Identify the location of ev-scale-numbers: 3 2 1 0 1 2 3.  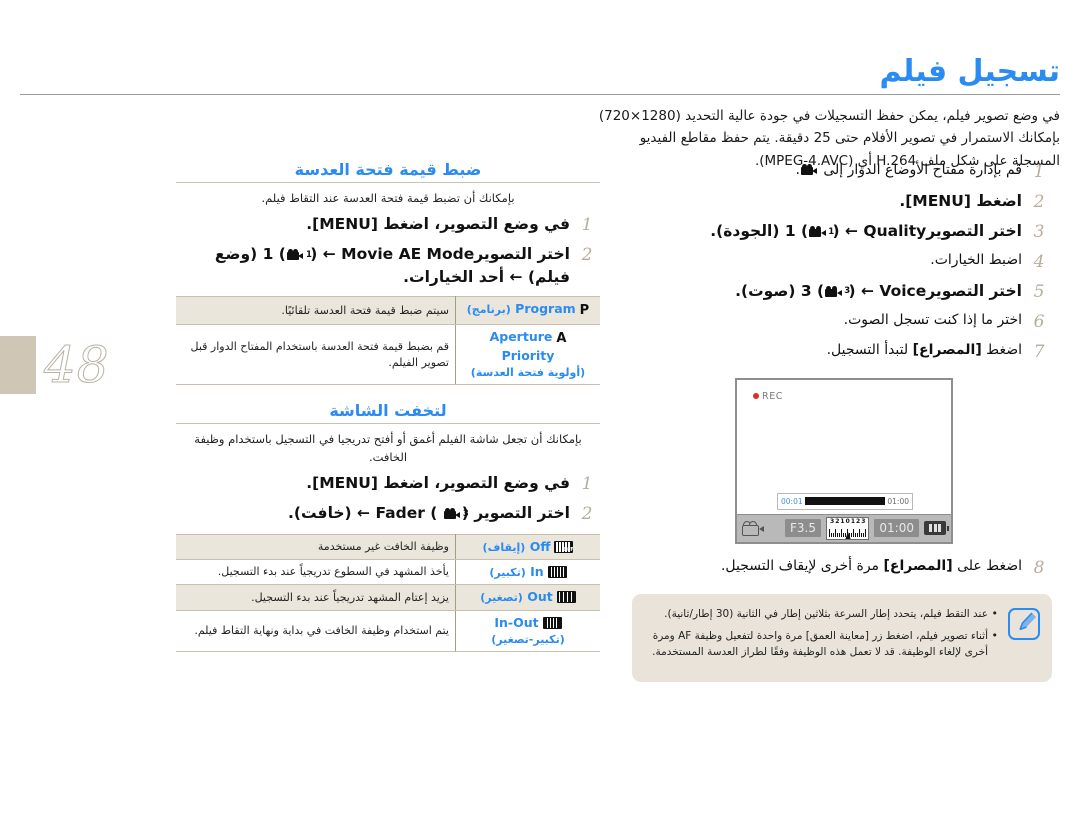
(847, 522).